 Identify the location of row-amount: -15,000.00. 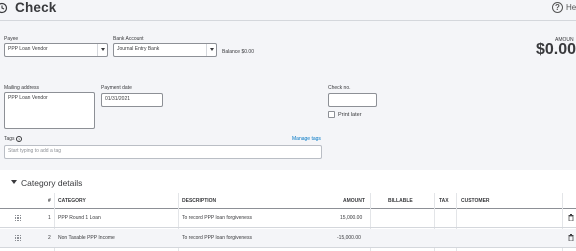
(349, 238).